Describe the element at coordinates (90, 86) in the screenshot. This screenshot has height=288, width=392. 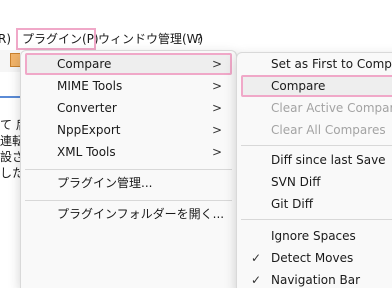
I see `menu-item-label: MIME Tools` at that location.